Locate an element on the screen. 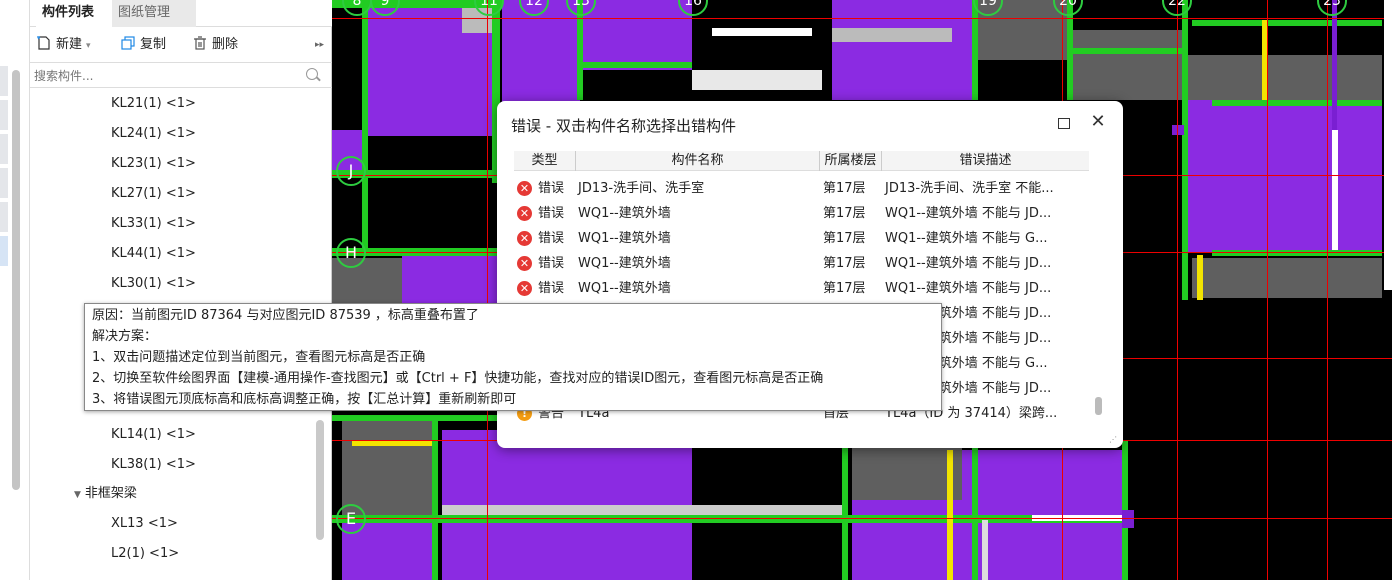 Image resolution: width=1392 pixels, height=580 pixels. list-item: KL21(1) <1> is located at coordinates (153, 104).